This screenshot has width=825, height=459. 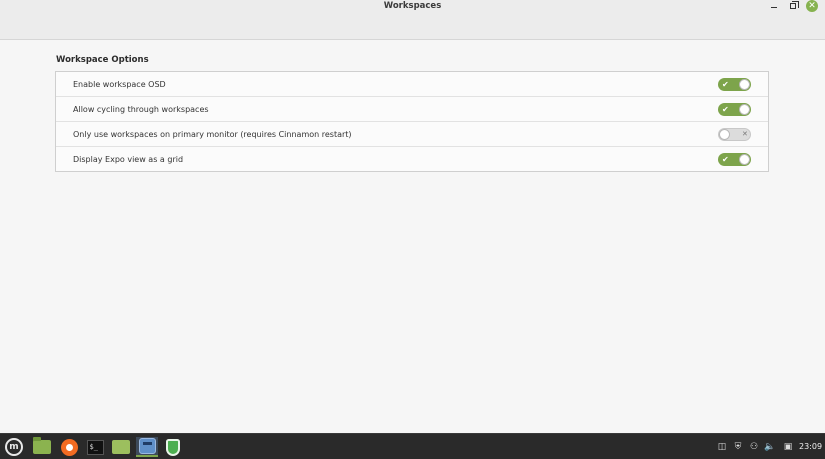 I want to click on option-label: Enable workspace OSD, so click(x=119, y=84).